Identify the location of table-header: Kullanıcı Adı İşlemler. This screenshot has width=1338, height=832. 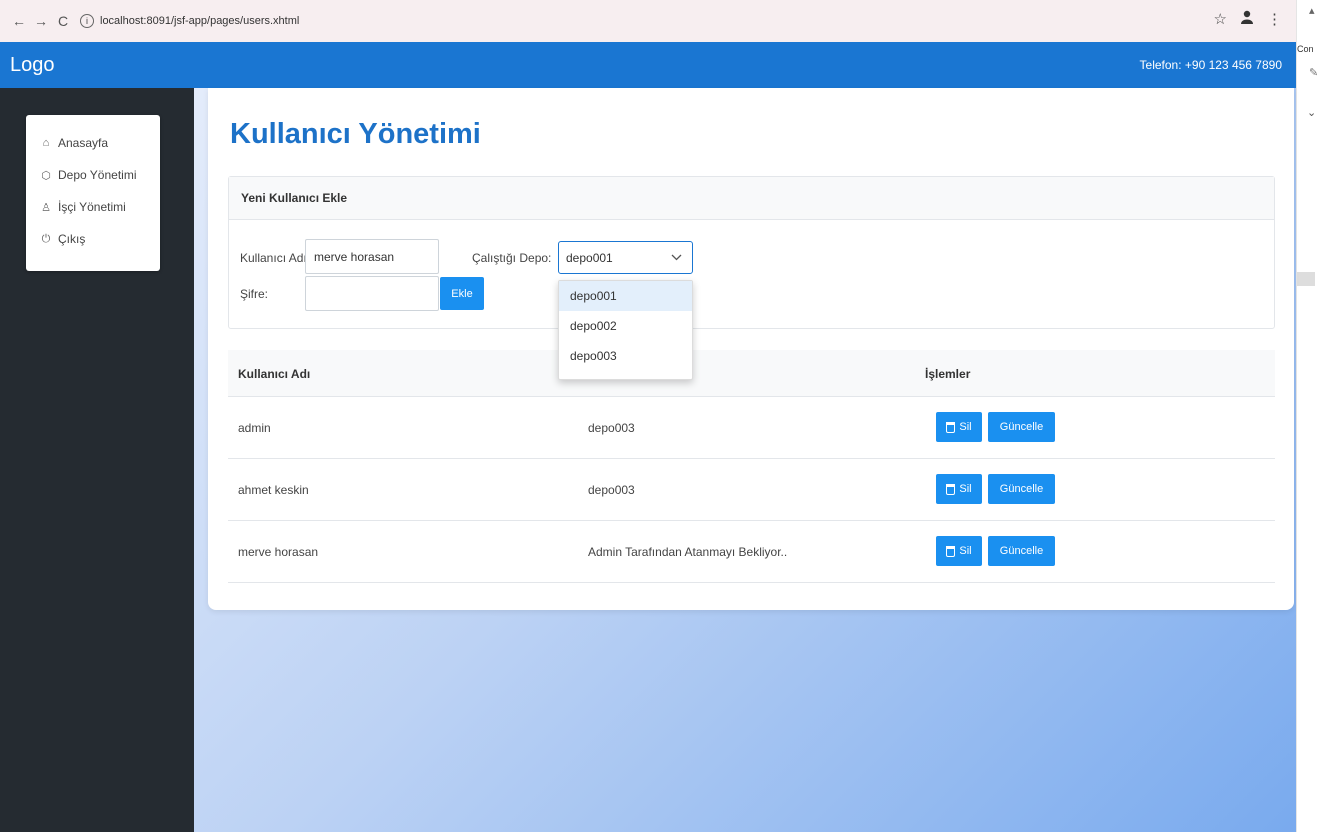
(751, 373).